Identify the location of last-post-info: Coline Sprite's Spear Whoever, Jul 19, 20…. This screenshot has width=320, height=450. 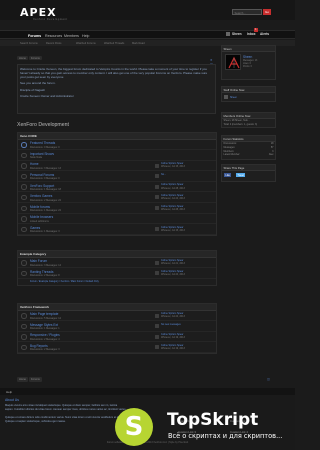
(173, 336).